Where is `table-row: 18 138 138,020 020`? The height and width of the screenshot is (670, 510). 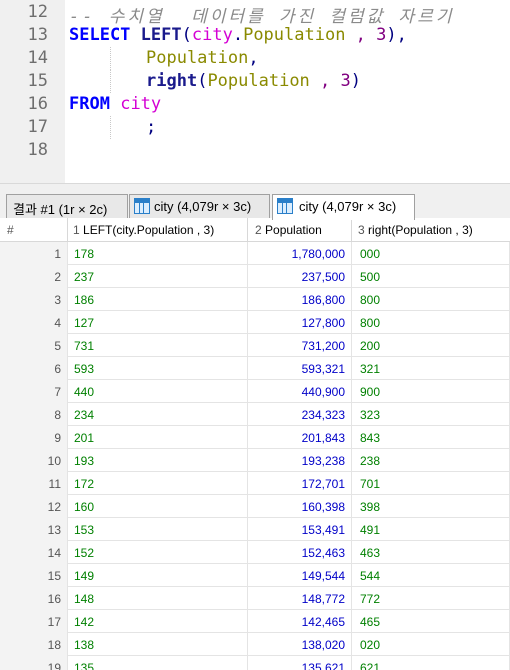 table-row: 18 138 138,020 020 is located at coordinates (255, 644).